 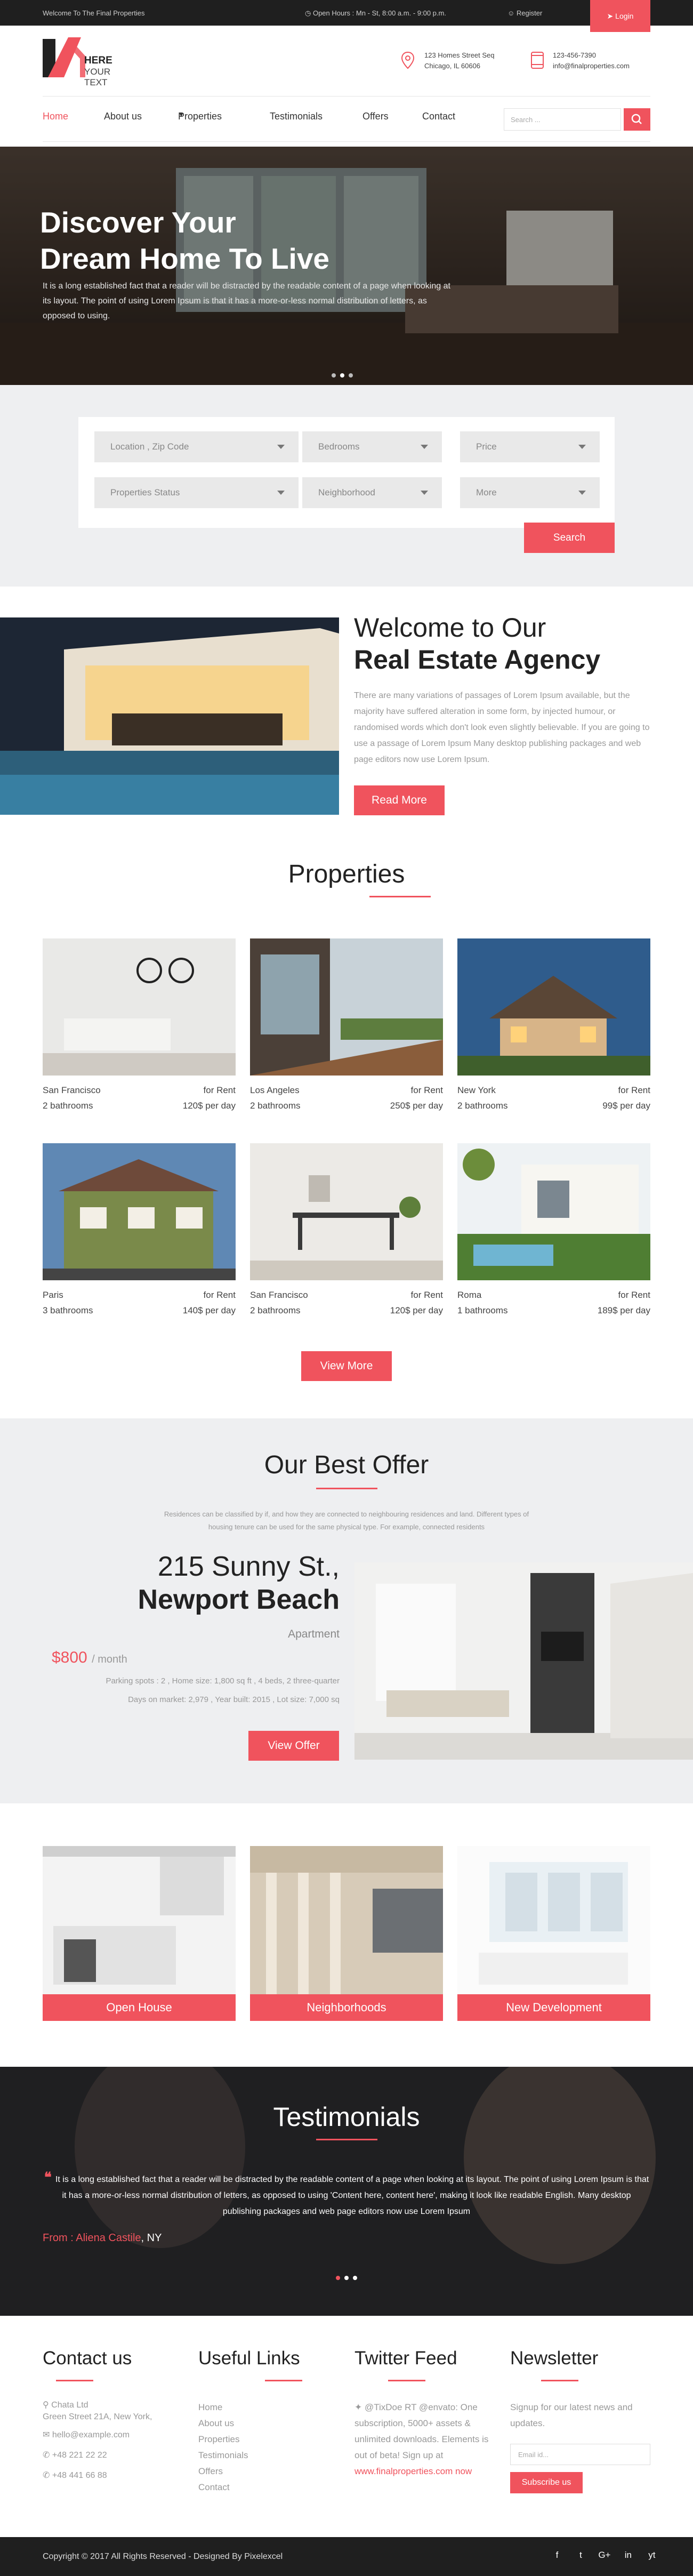 What do you see at coordinates (524, 13) in the screenshot?
I see `register-link: ☺ Register` at bounding box center [524, 13].